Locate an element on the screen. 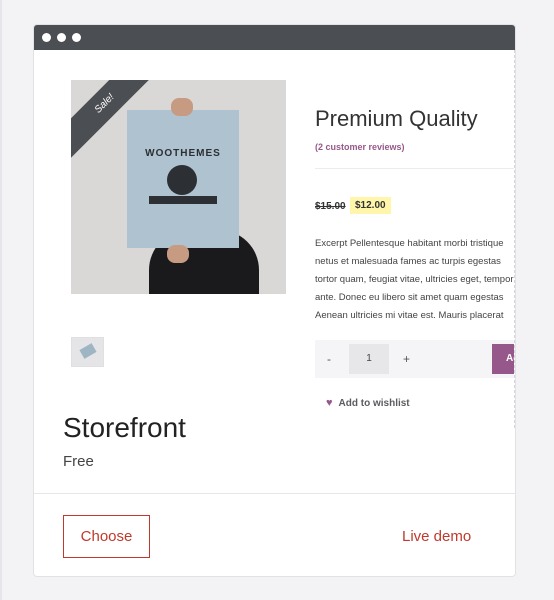 Image resolution: width=554 pixels, height=600 pixels. theme-price: Free is located at coordinates (78, 461).